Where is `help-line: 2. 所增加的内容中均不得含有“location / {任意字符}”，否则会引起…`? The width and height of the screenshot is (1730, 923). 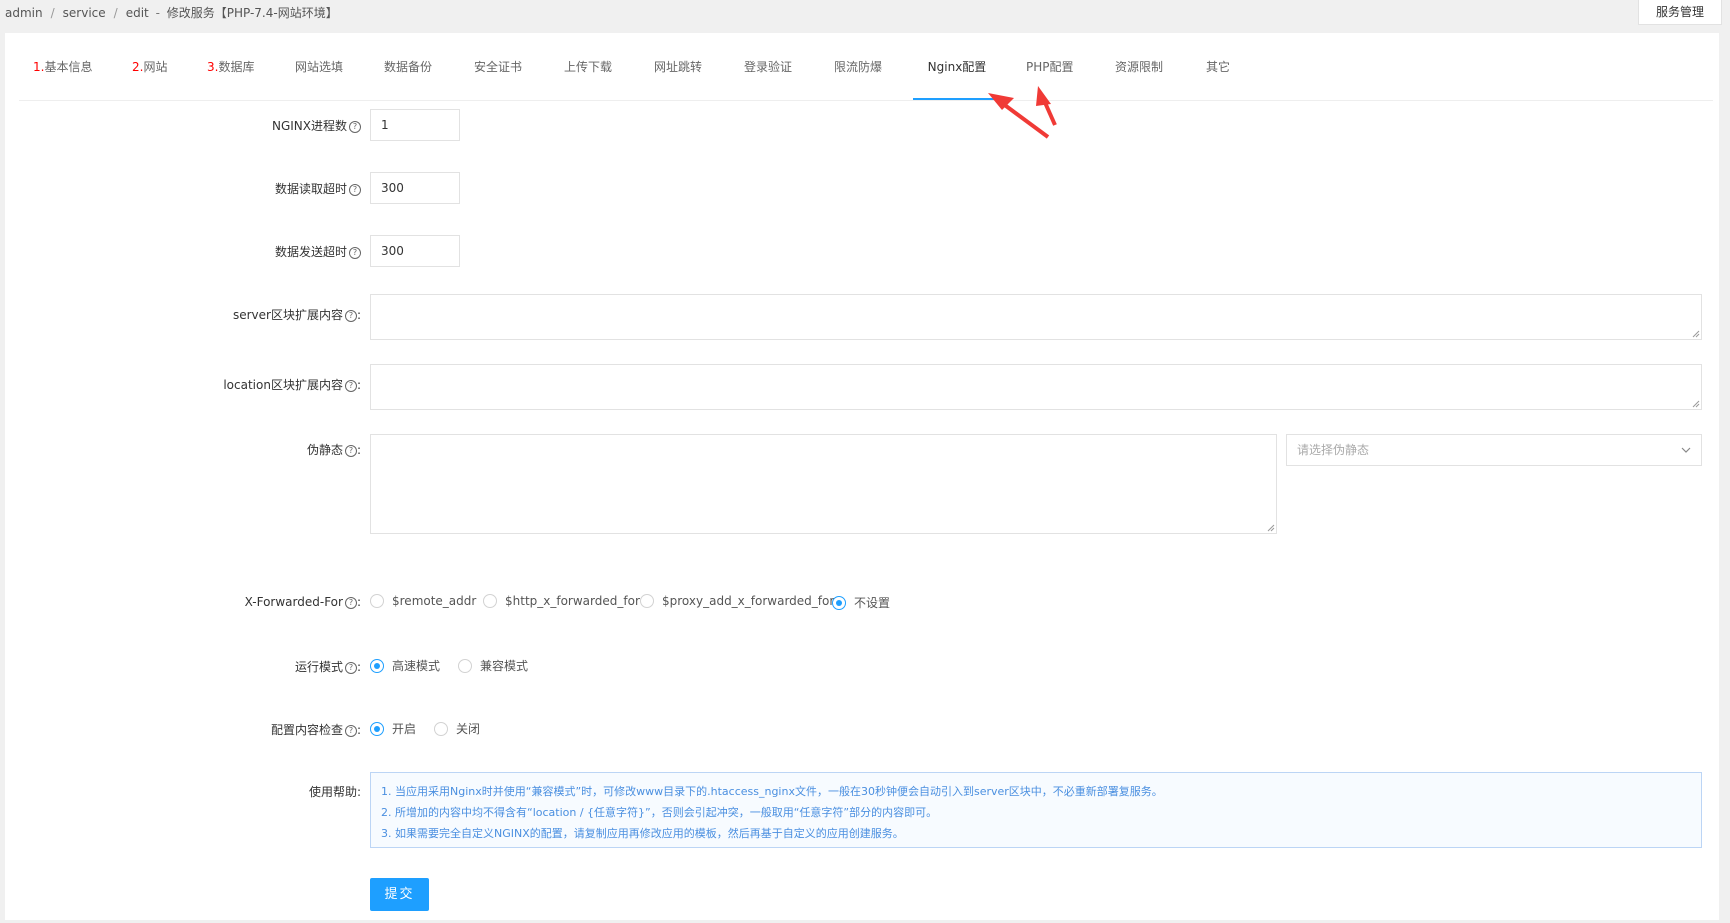
help-line: 2. 所增加的内容中均不得含有“location / {任意字符}”，否则会引起… is located at coordinates (659, 812).